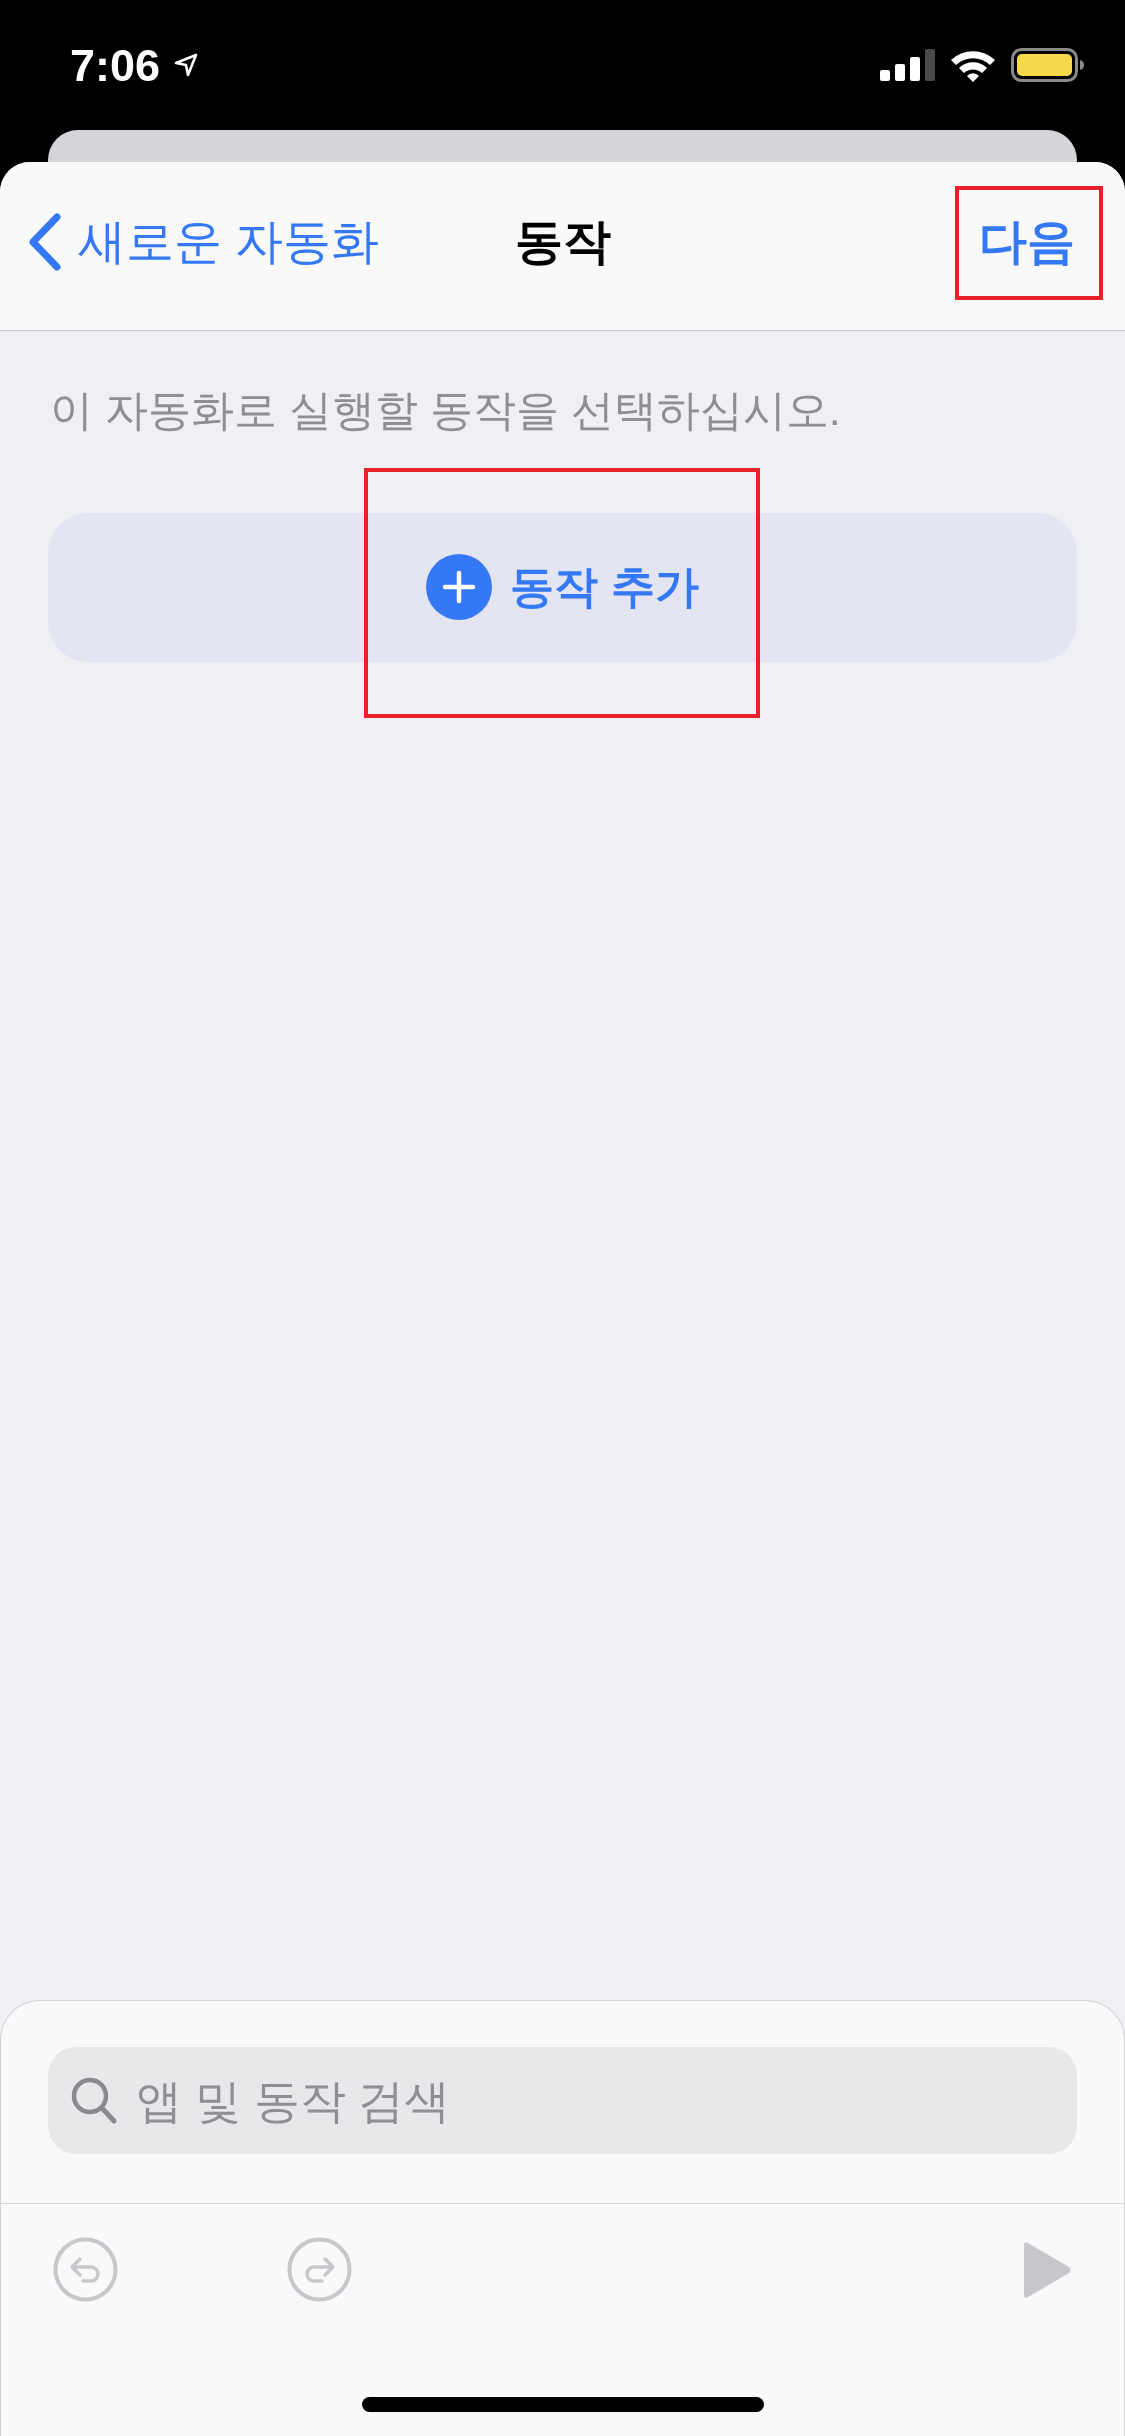  Describe the element at coordinates (44, 242) in the screenshot. I see `chevron-left-icon` at that location.